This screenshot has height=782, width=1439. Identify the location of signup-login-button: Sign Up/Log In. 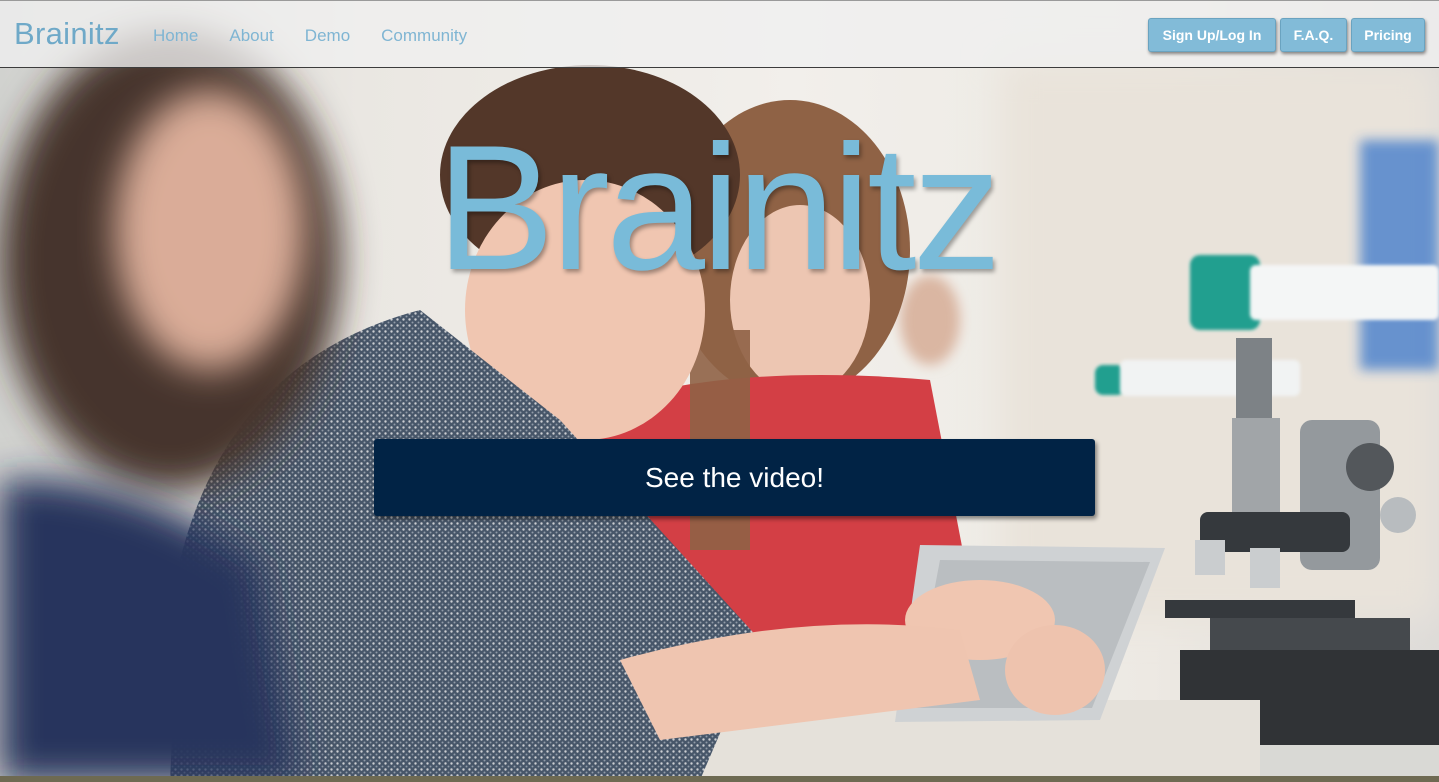
(1212, 35).